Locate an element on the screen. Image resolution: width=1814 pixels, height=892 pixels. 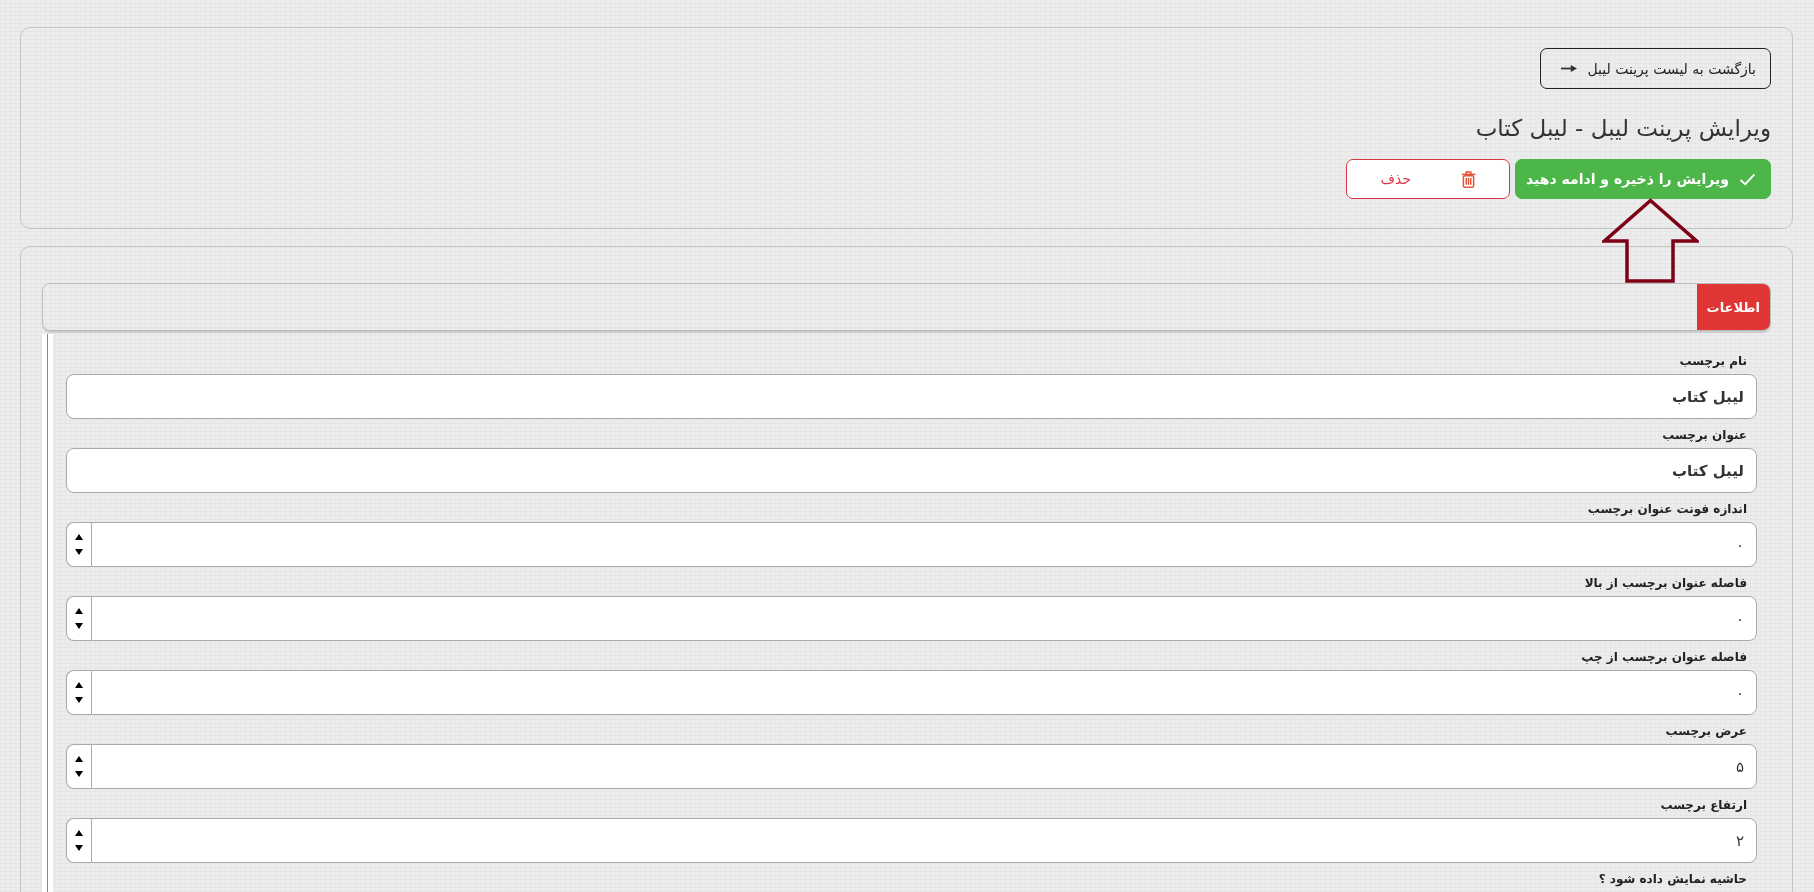
field-label: فاصله عنوان برچسب از بالا is located at coordinates (1666, 583).